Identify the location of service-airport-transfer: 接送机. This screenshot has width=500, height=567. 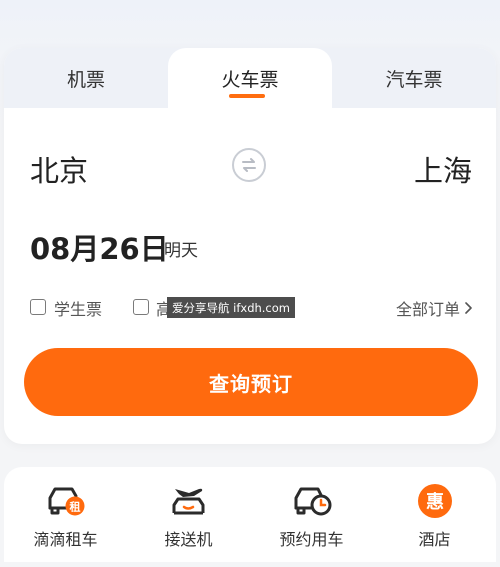
(188, 514).